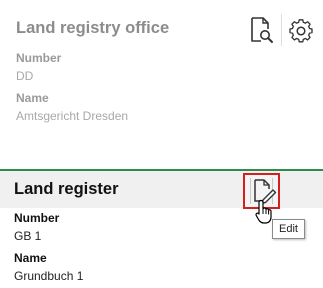 Image resolution: width=323 pixels, height=288 pixels. Describe the element at coordinates (93, 28) in the screenshot. I see `office-title: Land registry office` at that location.